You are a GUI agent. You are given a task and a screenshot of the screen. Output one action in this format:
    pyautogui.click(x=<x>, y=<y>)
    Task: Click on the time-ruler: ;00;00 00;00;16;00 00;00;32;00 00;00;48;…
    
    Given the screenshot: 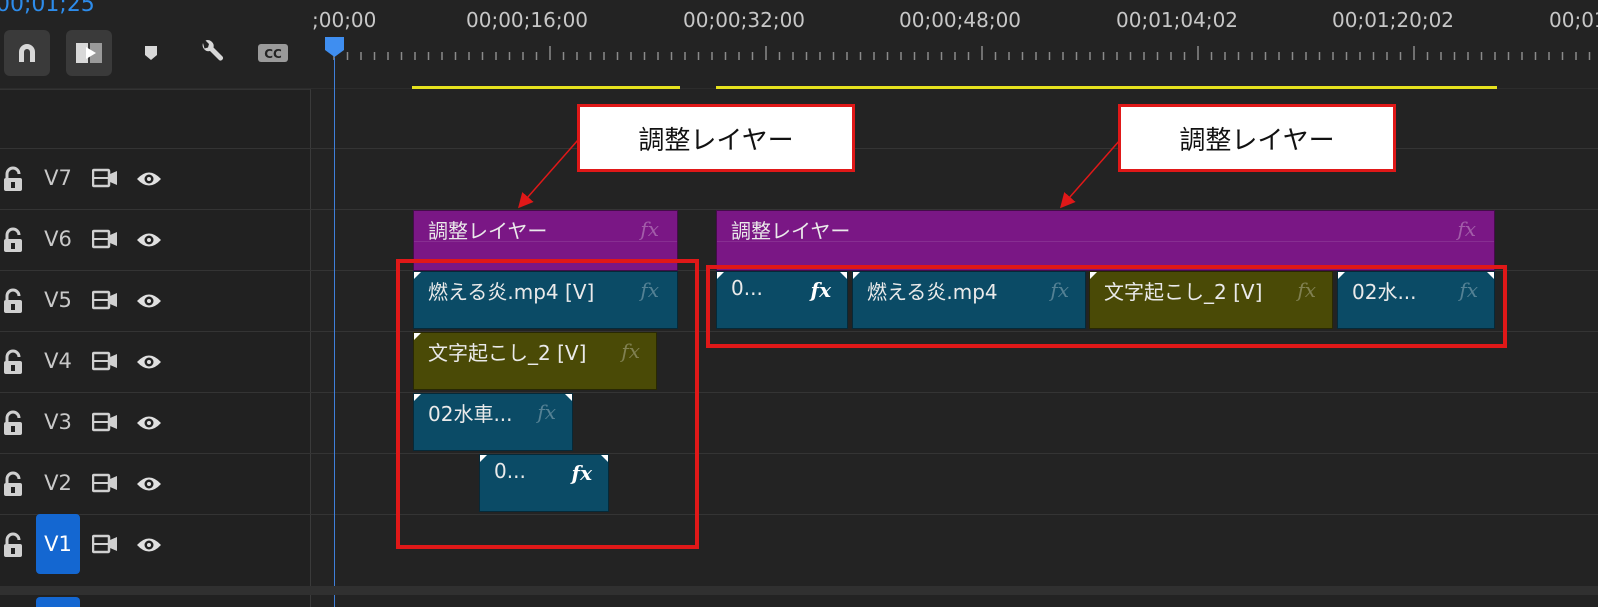 What is the action you would take?
    pyautogui.click(x=955, y=38)
    